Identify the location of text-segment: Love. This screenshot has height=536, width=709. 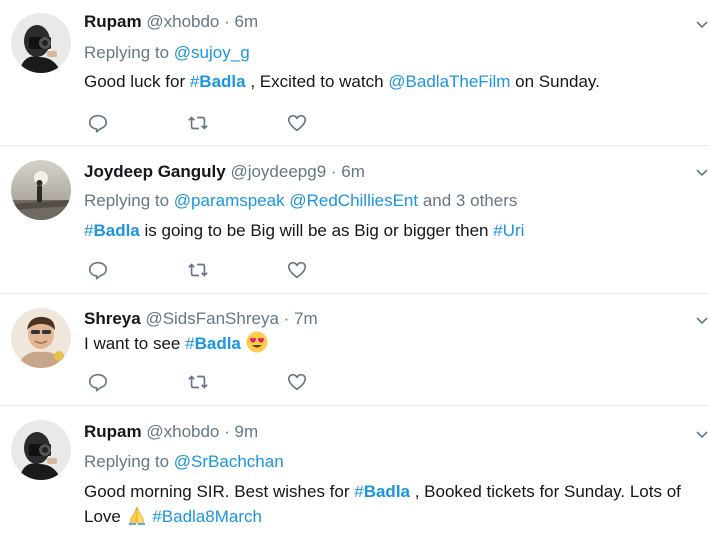
(105, 516).